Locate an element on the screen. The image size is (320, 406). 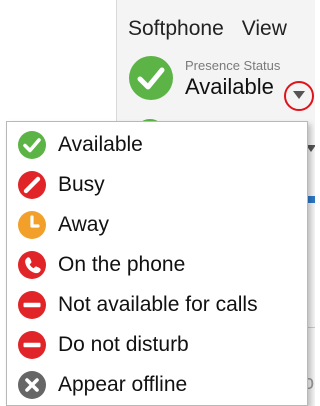
caret-down-icon is located at coordinates (299, 96).